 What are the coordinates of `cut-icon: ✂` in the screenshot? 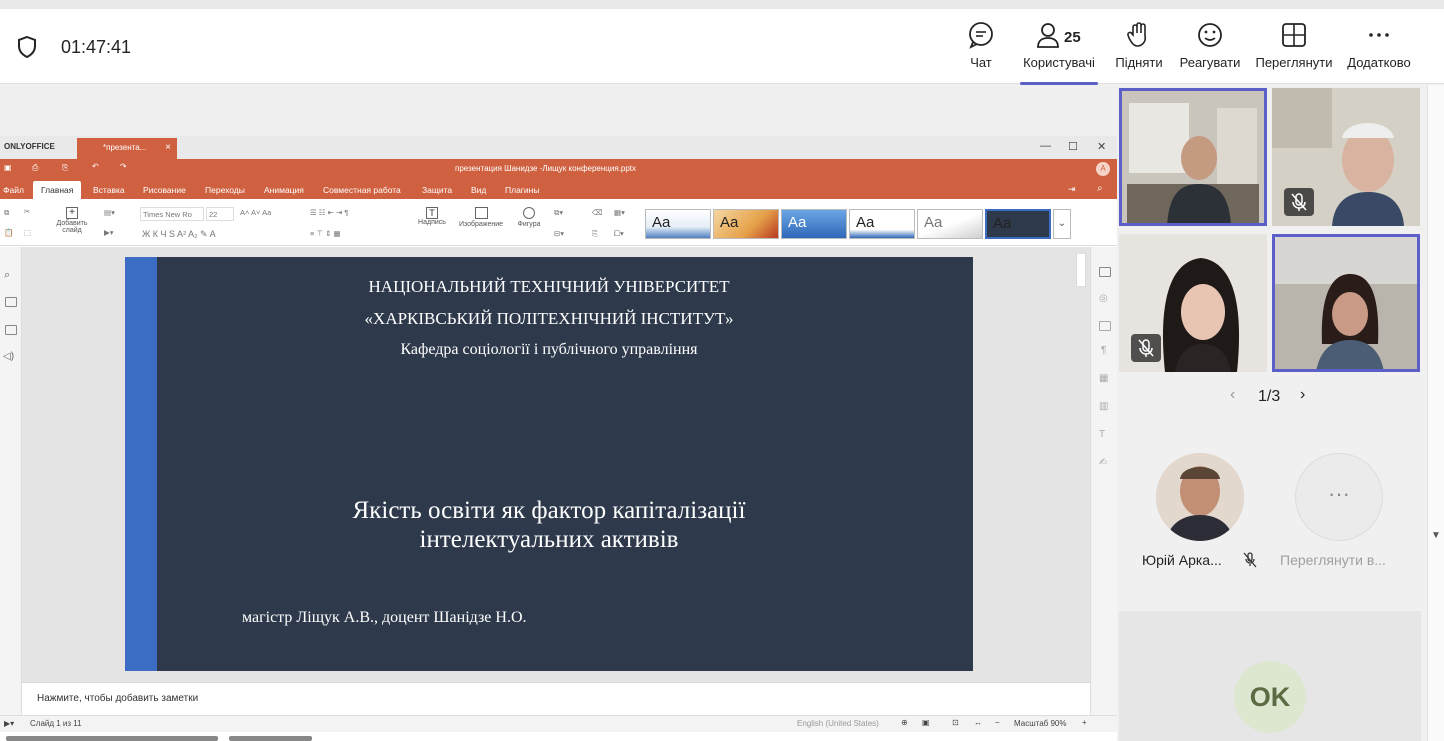 It's located at (27, 211).